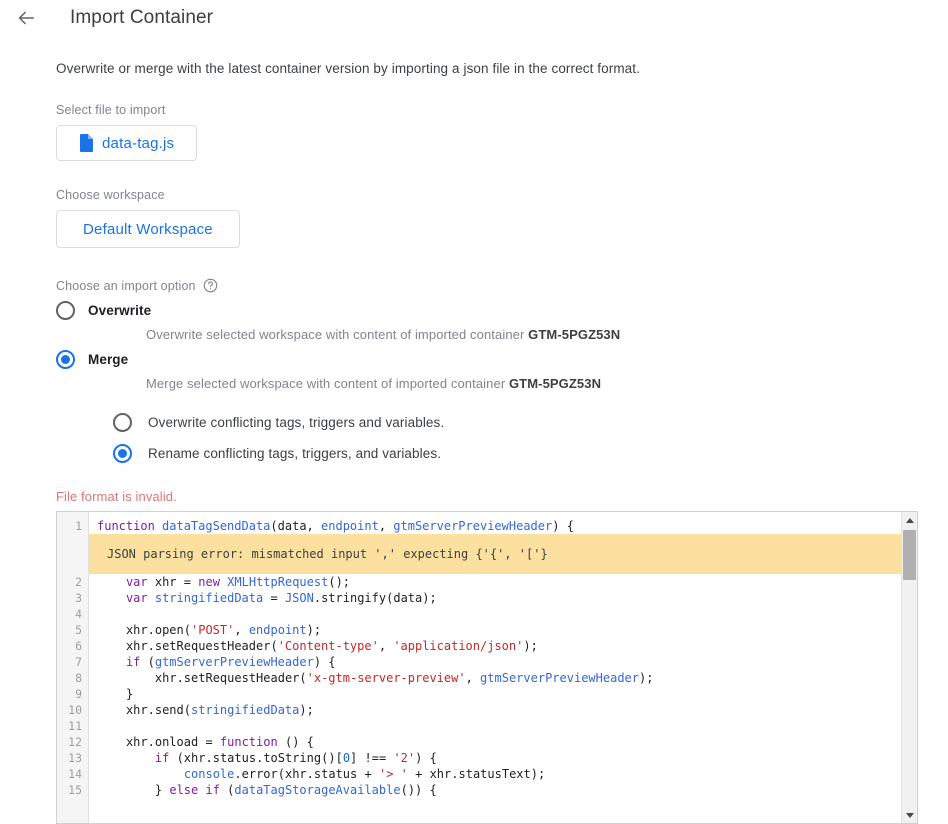 Image resolution: width=948 pixels, height=824 pixels. I want to click on line-number: 1, so click(78, 526).